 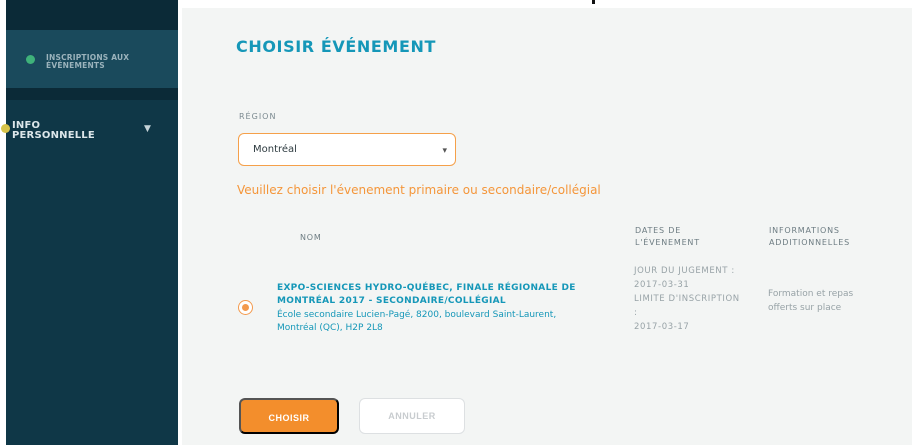 What do you see at coordinates (147, 129) in the screenshot?
I see `chevron-down-icon: ▼` at bounding box center [147, 129].